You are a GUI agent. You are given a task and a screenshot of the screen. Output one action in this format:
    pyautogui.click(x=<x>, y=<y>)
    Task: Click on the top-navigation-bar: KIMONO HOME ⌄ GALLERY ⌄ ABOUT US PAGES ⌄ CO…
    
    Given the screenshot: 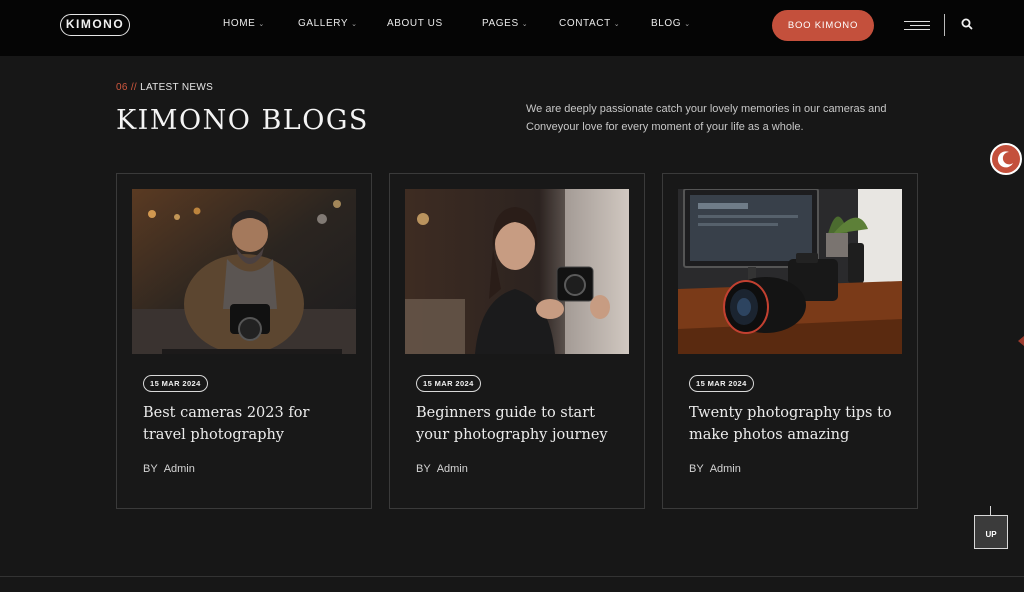 What is the action you would take?
    pyautogui.click(x=512, y=28)
    